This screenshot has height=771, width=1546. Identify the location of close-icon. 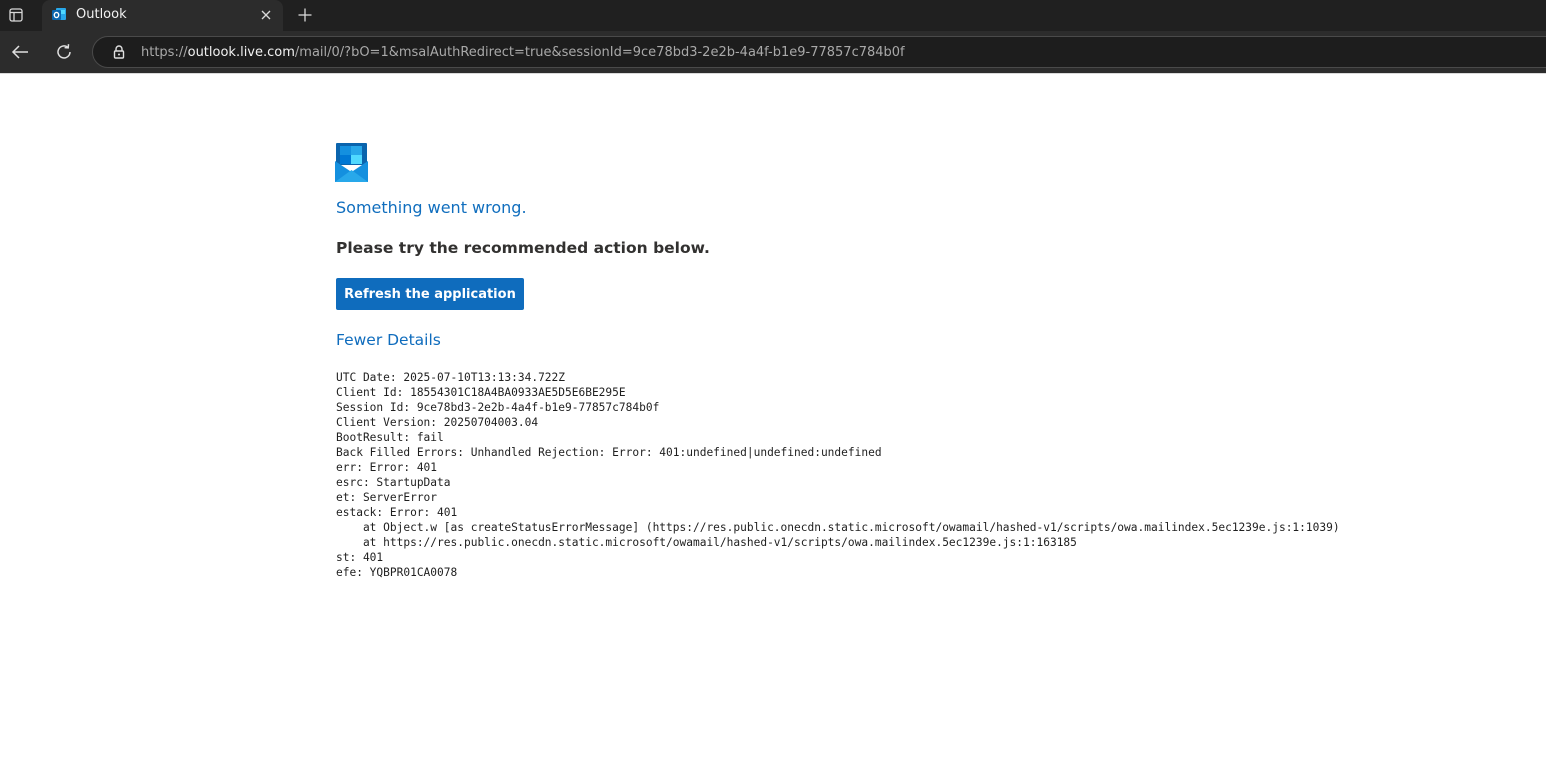
(266, 15).